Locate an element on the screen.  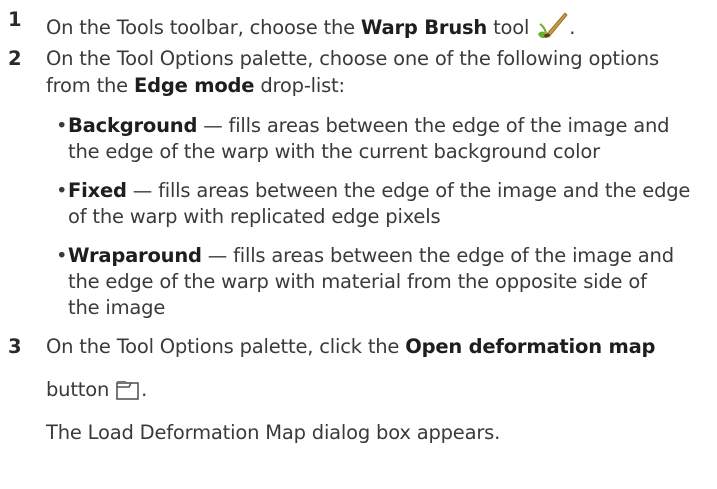
step-3-end: . is located at coordinates (144, 389).